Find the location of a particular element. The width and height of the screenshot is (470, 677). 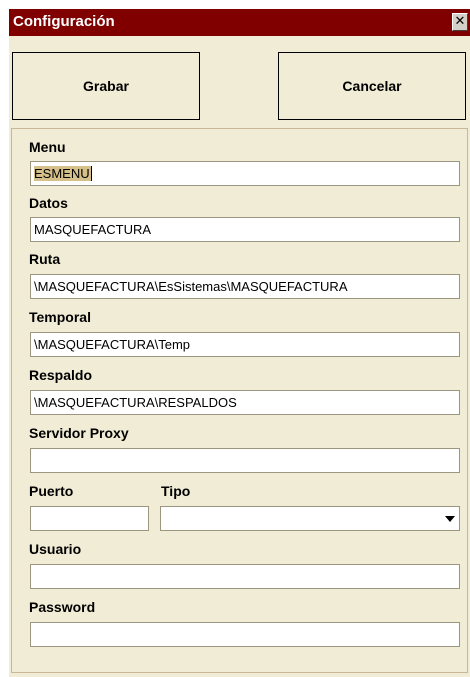

respaldo-label: Respaldo is located at coordinates (61, 375).